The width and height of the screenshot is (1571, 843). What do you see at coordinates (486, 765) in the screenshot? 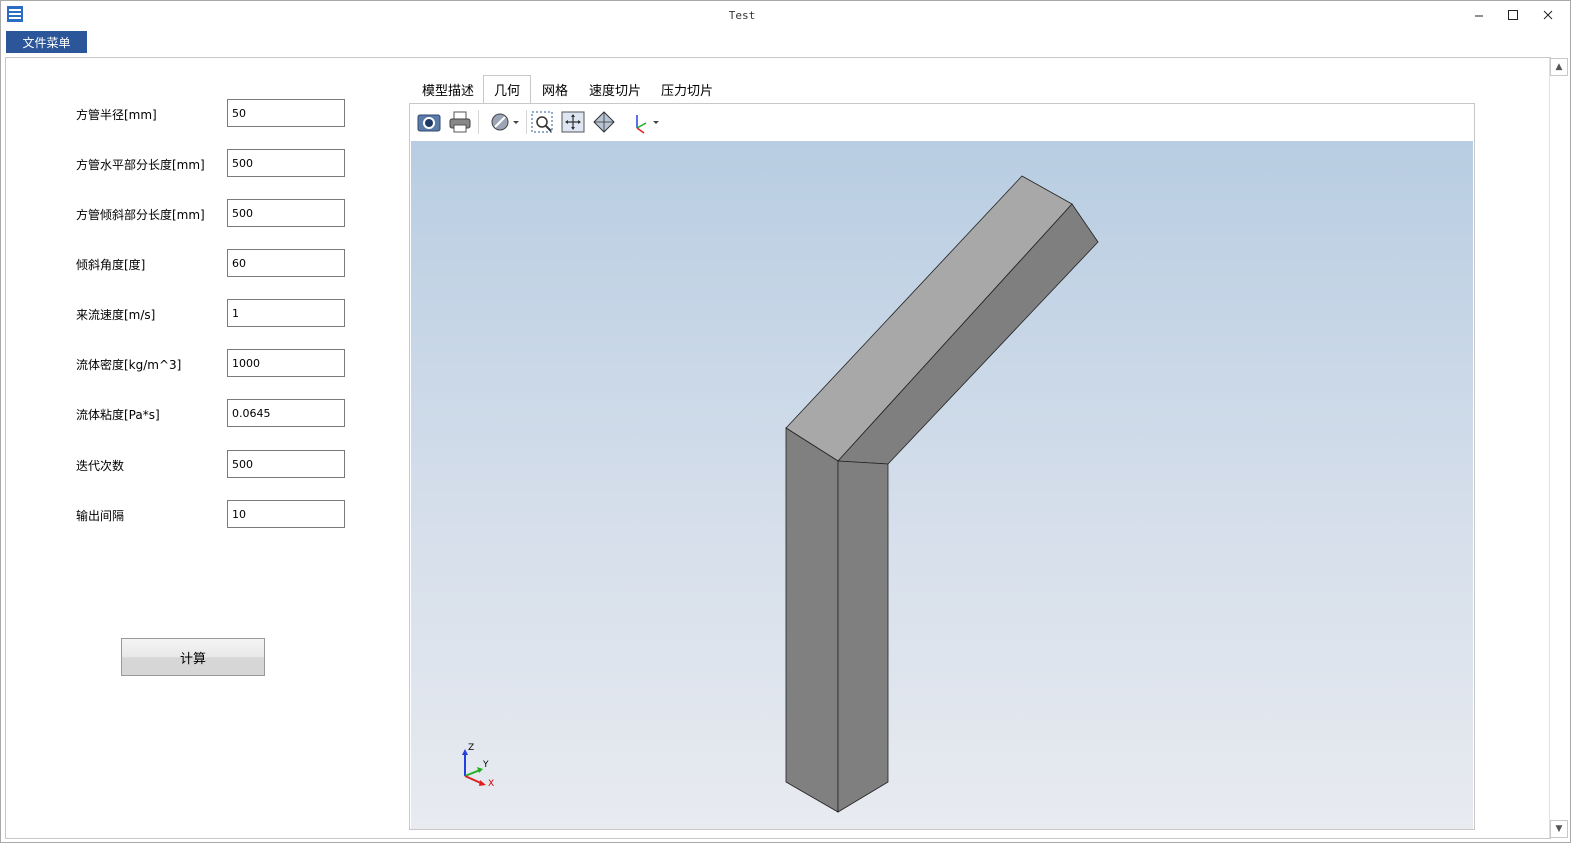
I see `axis-label-y: Y` at bounding box center [486, 765].